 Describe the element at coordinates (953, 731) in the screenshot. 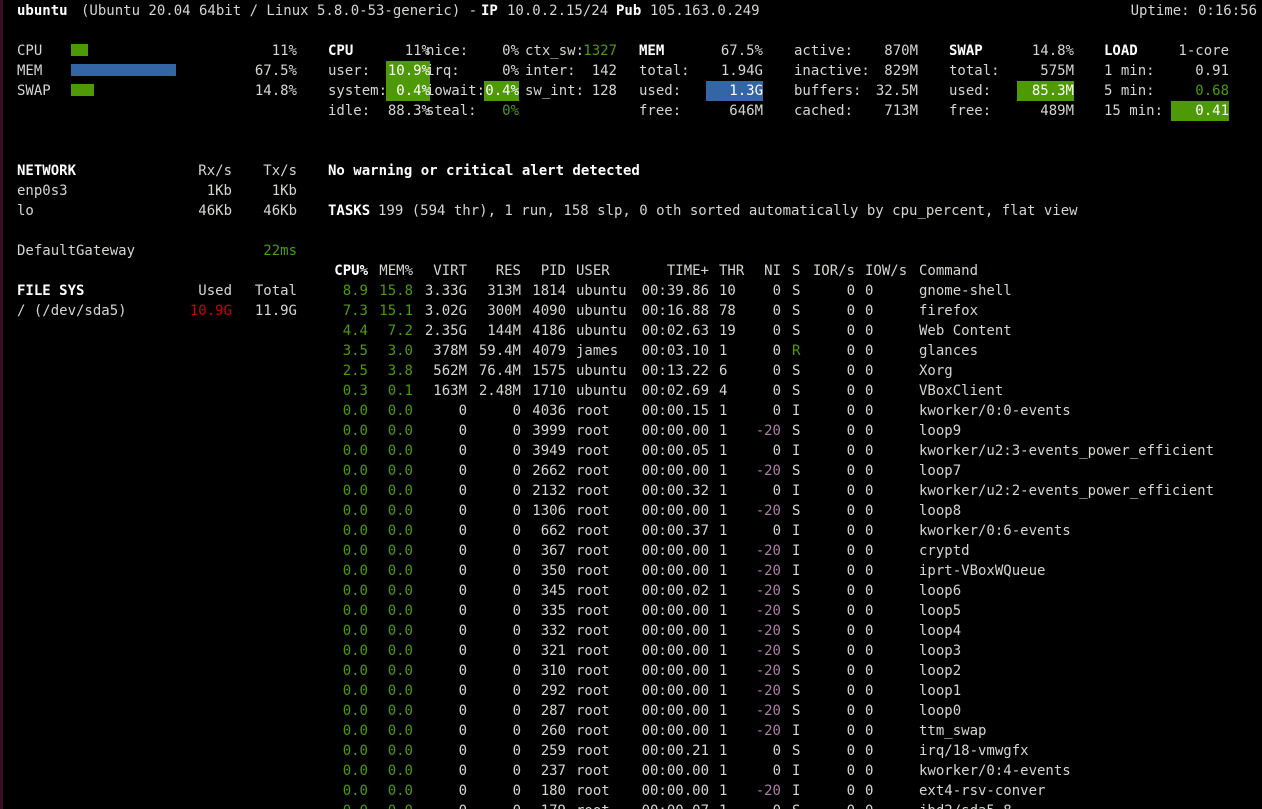

I see `process-command: ttm_swap` at that location.